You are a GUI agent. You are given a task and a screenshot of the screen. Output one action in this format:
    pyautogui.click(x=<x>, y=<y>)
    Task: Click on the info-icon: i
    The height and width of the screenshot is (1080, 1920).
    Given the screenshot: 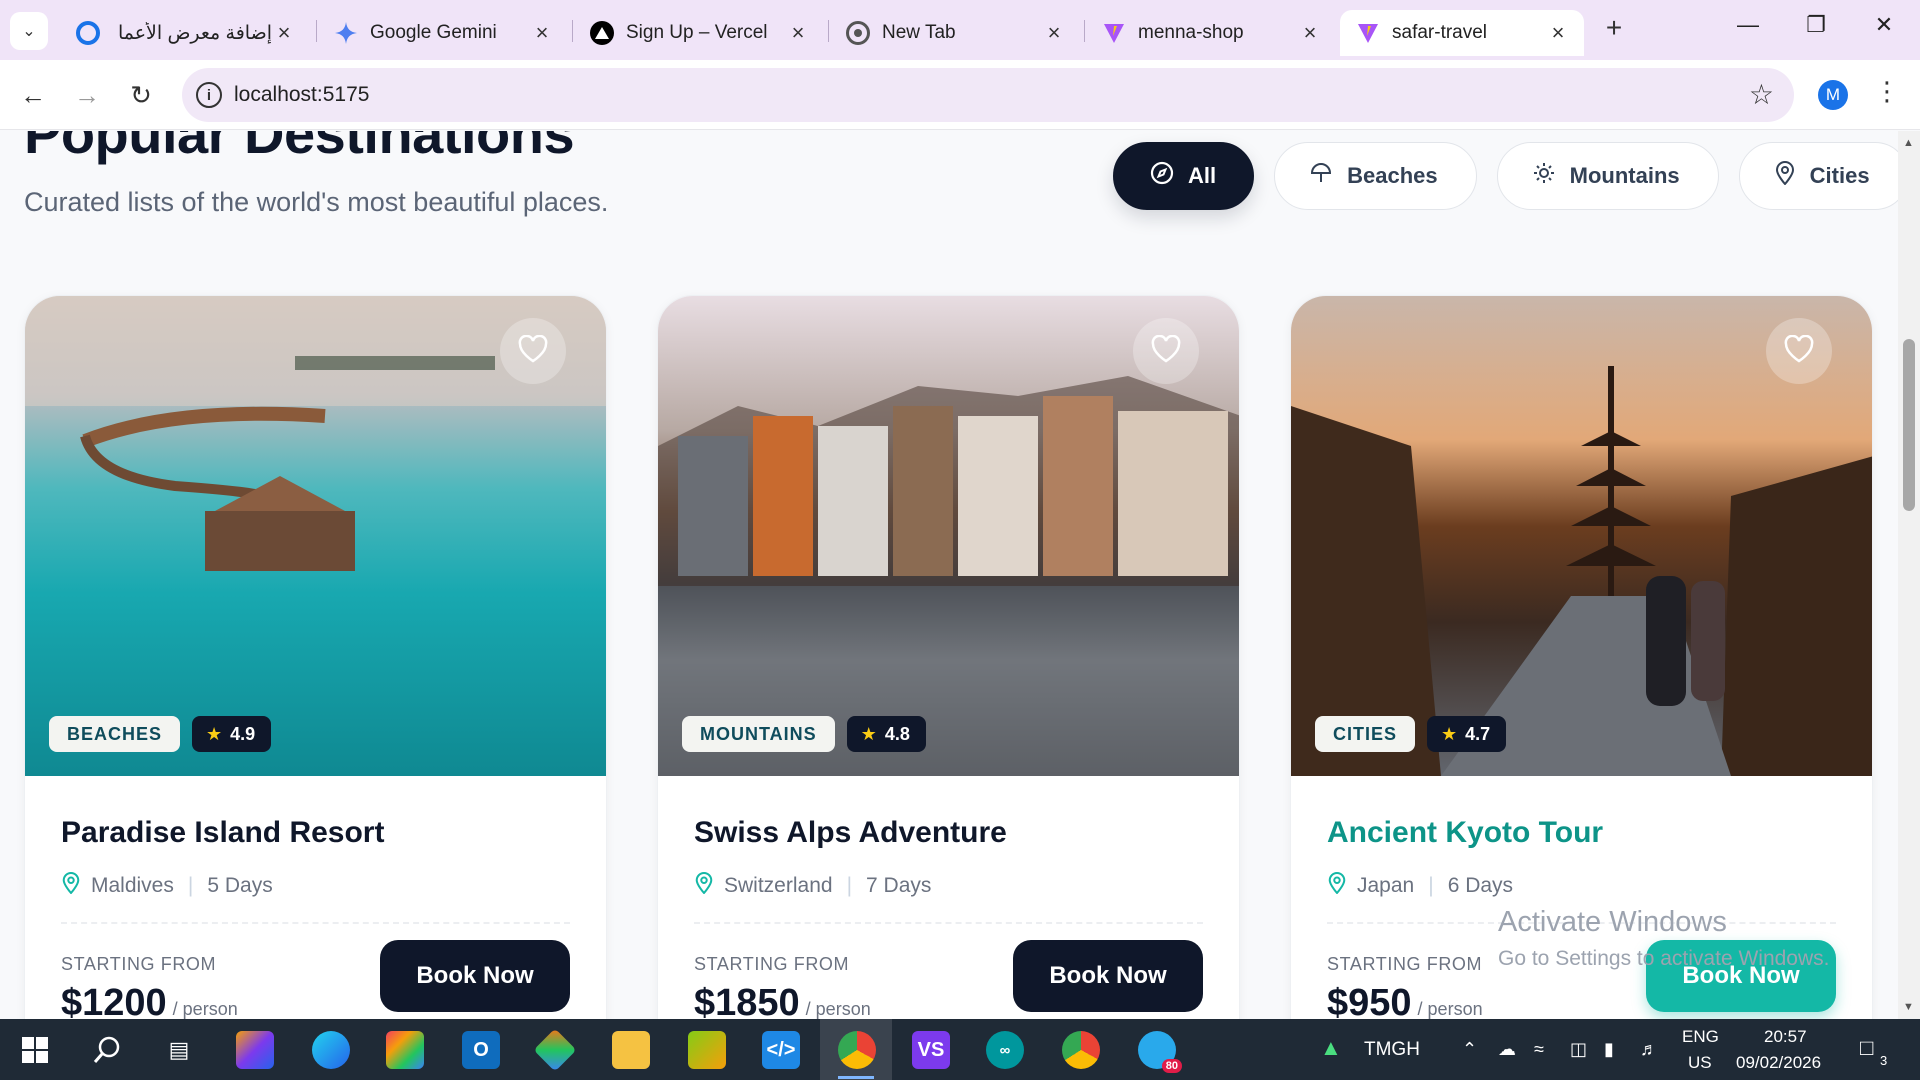 What is the action you would take?
    pyautogui.click(x=209, y=95)
    